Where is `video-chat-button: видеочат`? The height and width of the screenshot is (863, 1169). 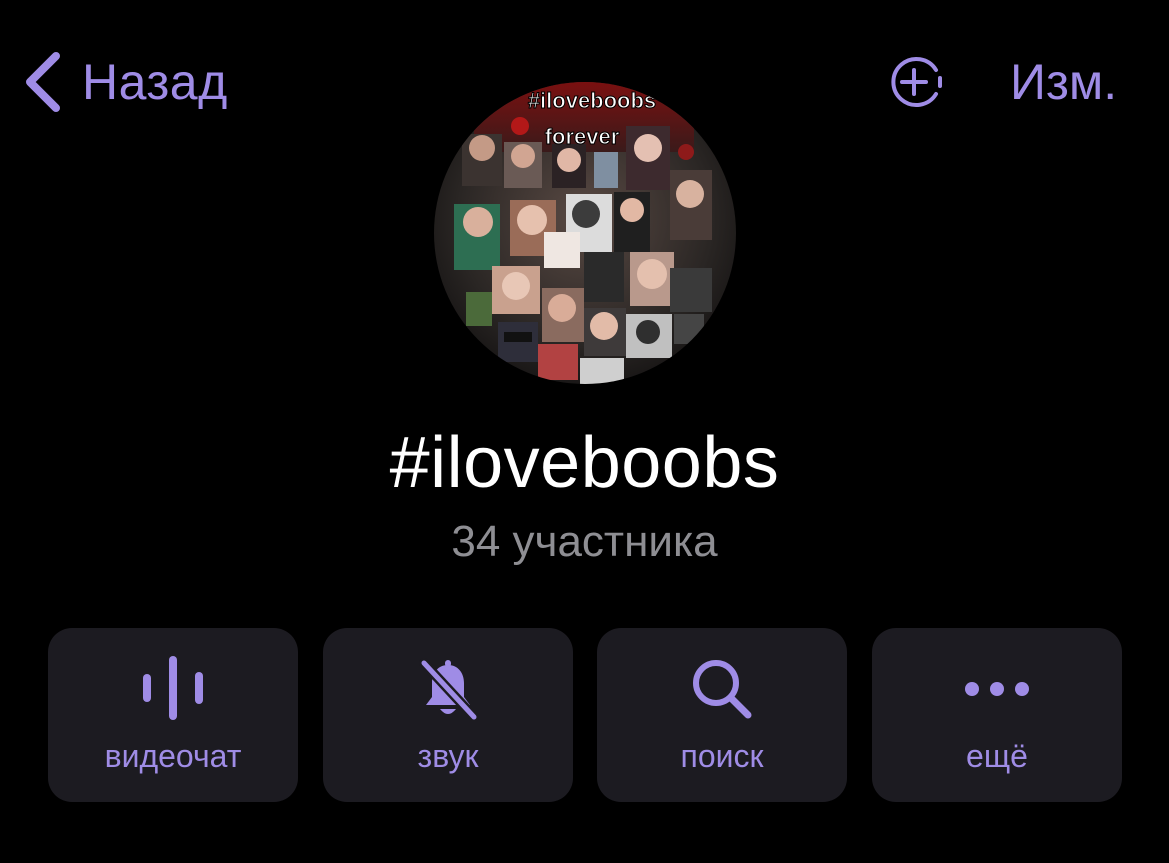
video-chat-button: видеочат is located at coordinates (173, 715).